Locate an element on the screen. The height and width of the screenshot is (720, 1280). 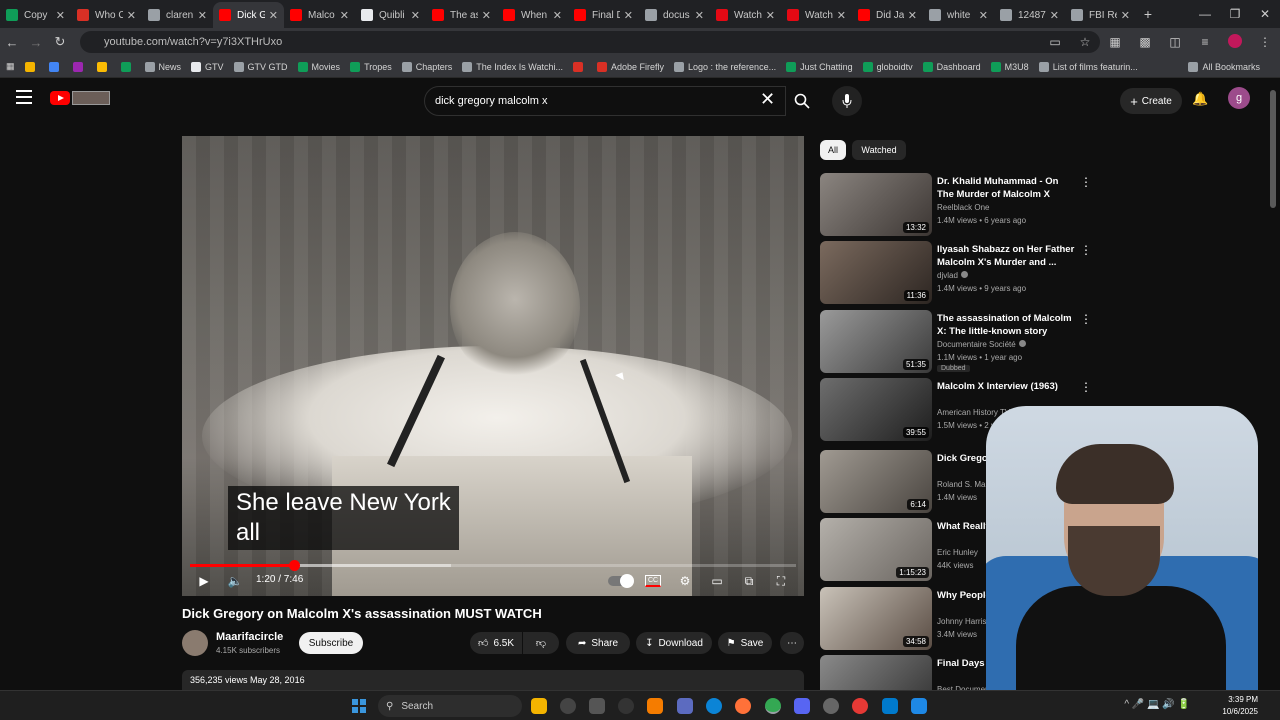
browser-tab: When ✕ is located at coordinates (532, 15).